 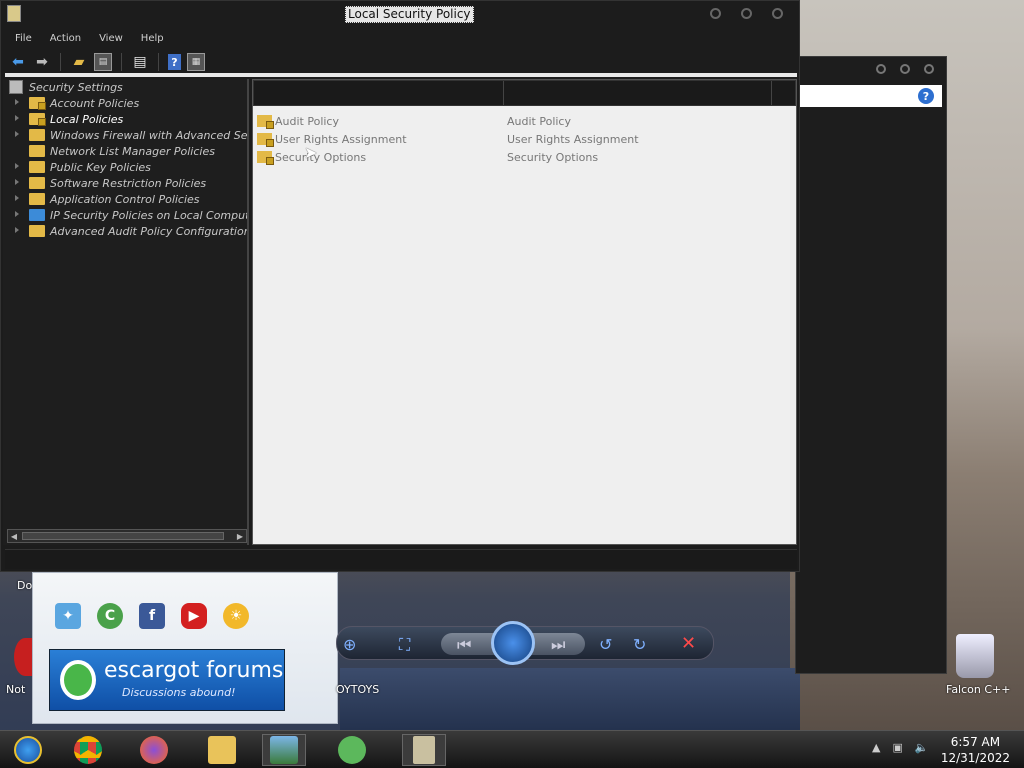 What do you see at coordinates (897, 747) in the screenshot?
I see `network-icon: ▣` at bounding box center [897, 747].